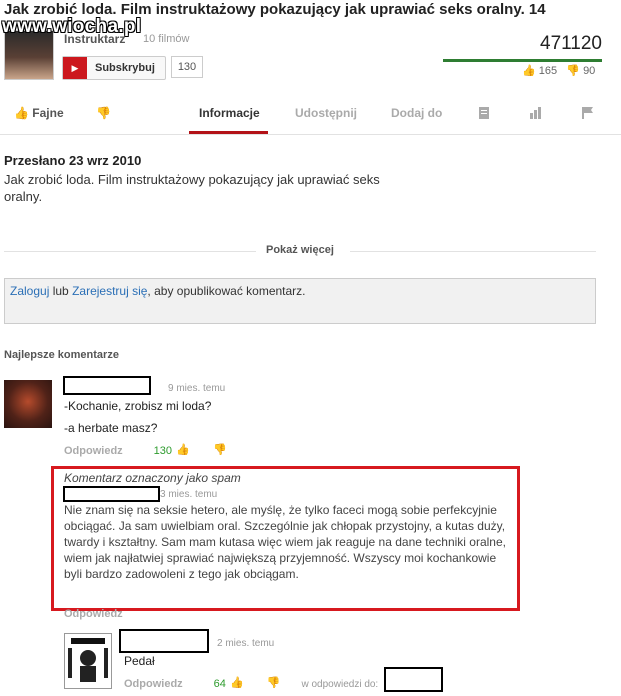  What do you see at coordinates (145, 450) in the screenshot?
I see `comment-actions: Odpowiedz 130 👍 👎` at bounding box center [145, 450].